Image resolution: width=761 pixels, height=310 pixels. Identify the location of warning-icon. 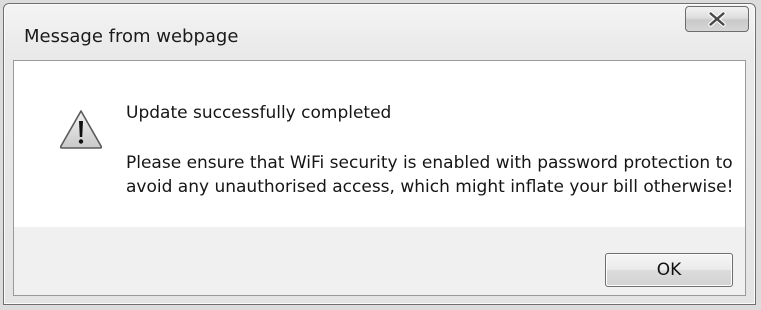
(81, 129).